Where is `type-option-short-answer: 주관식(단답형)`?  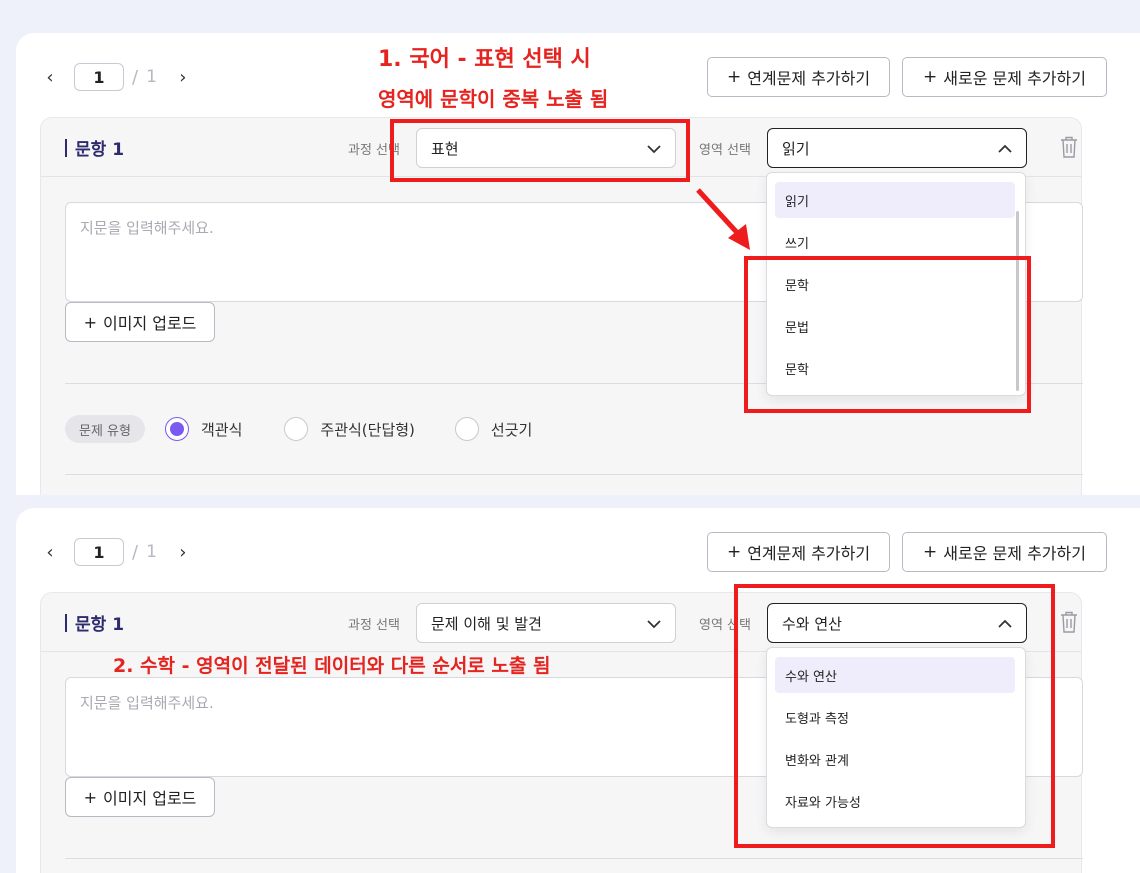 type-option-short-answer: 주관식(단답형) is located at coordinates (349, 429).